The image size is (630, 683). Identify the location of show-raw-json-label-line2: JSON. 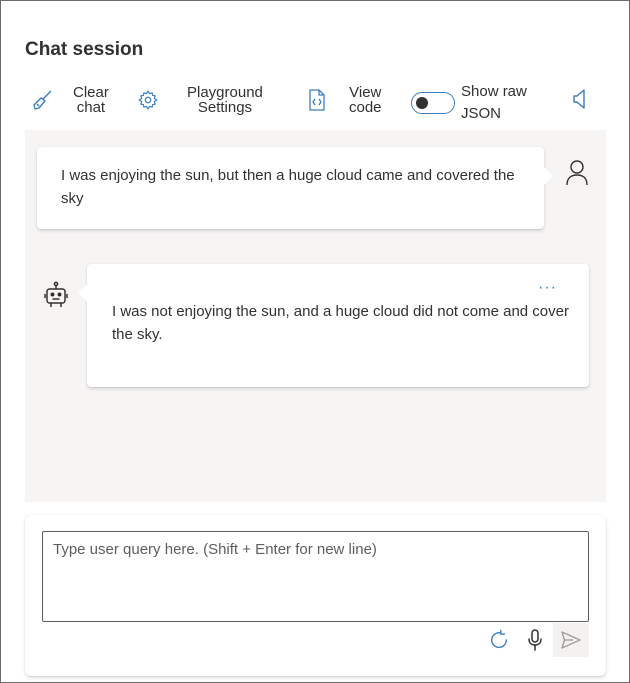
(481, 113).